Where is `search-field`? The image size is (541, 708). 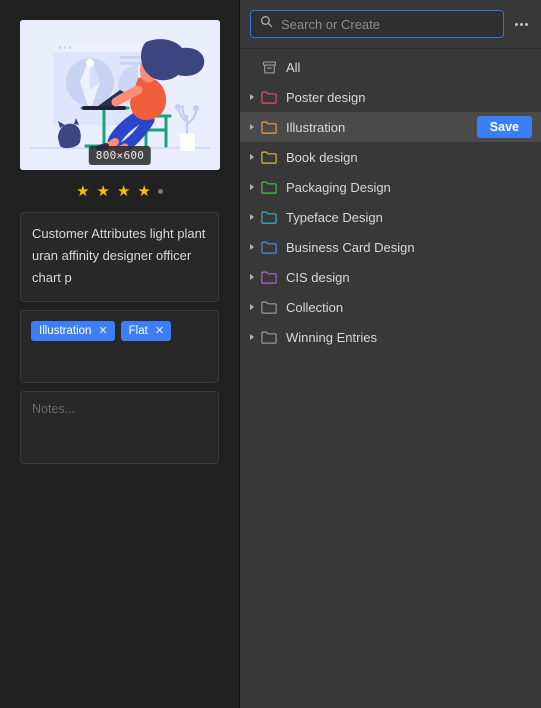
search-field is located at coordinates (377, 24).